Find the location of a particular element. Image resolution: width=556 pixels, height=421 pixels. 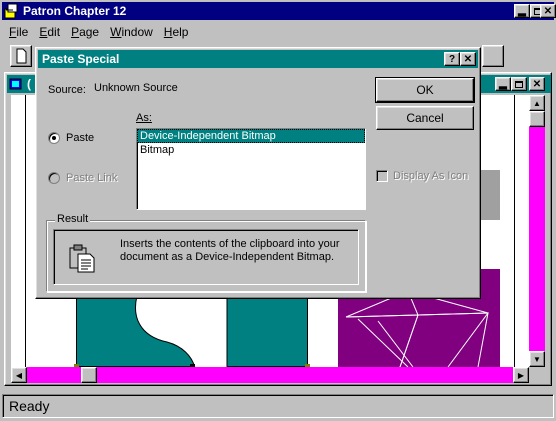

question-icon: ? is located at coordinates (452, 59).